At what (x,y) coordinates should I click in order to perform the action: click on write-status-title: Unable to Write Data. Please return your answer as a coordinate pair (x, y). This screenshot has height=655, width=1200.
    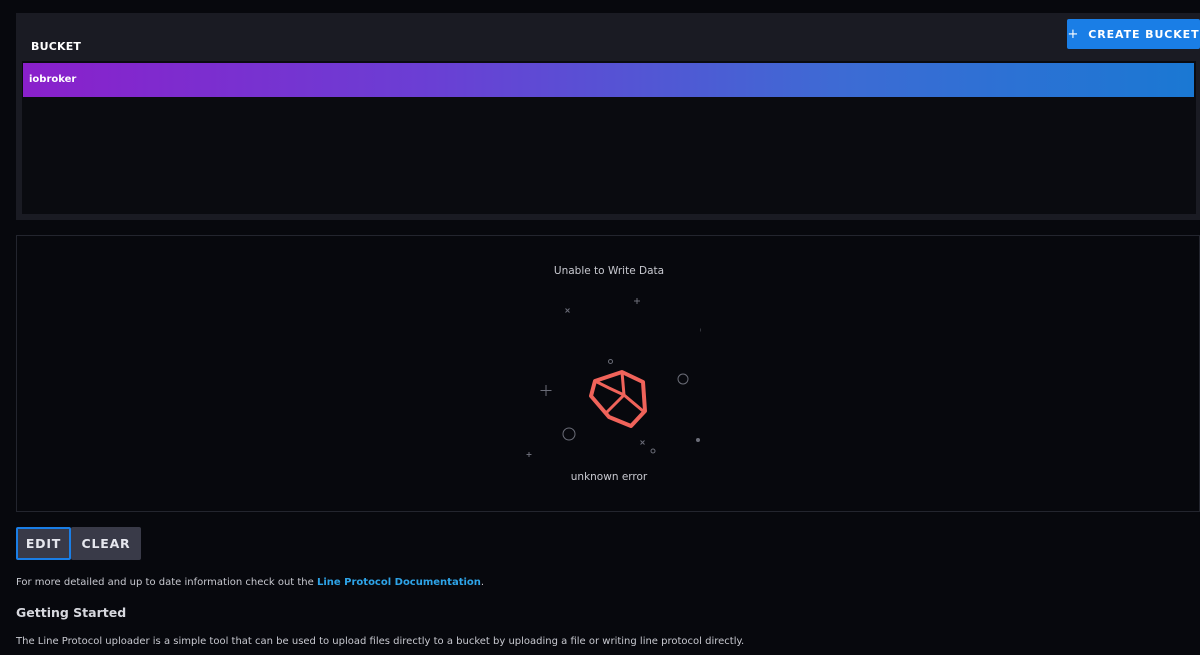
    Looking at the image, I should click on (609, 271).